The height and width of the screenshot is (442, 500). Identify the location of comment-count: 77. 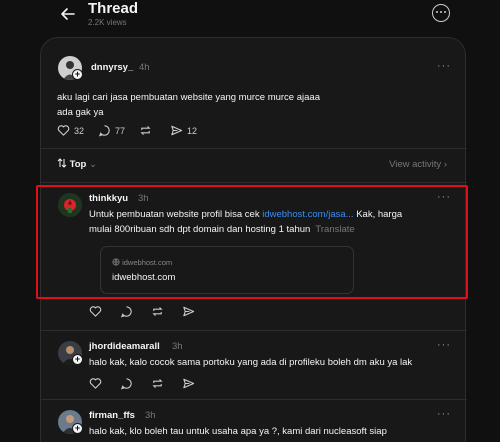
(120, 130).